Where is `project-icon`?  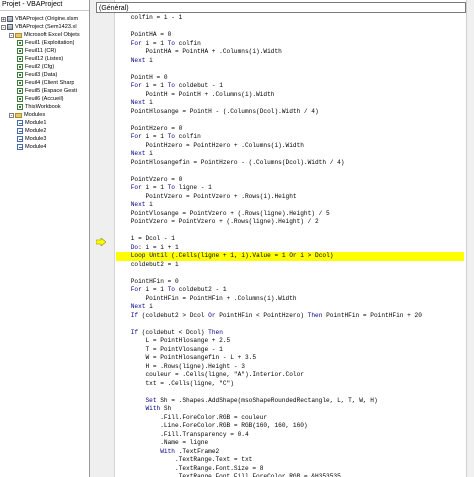 project-icon is located at coordinates (10, 27).